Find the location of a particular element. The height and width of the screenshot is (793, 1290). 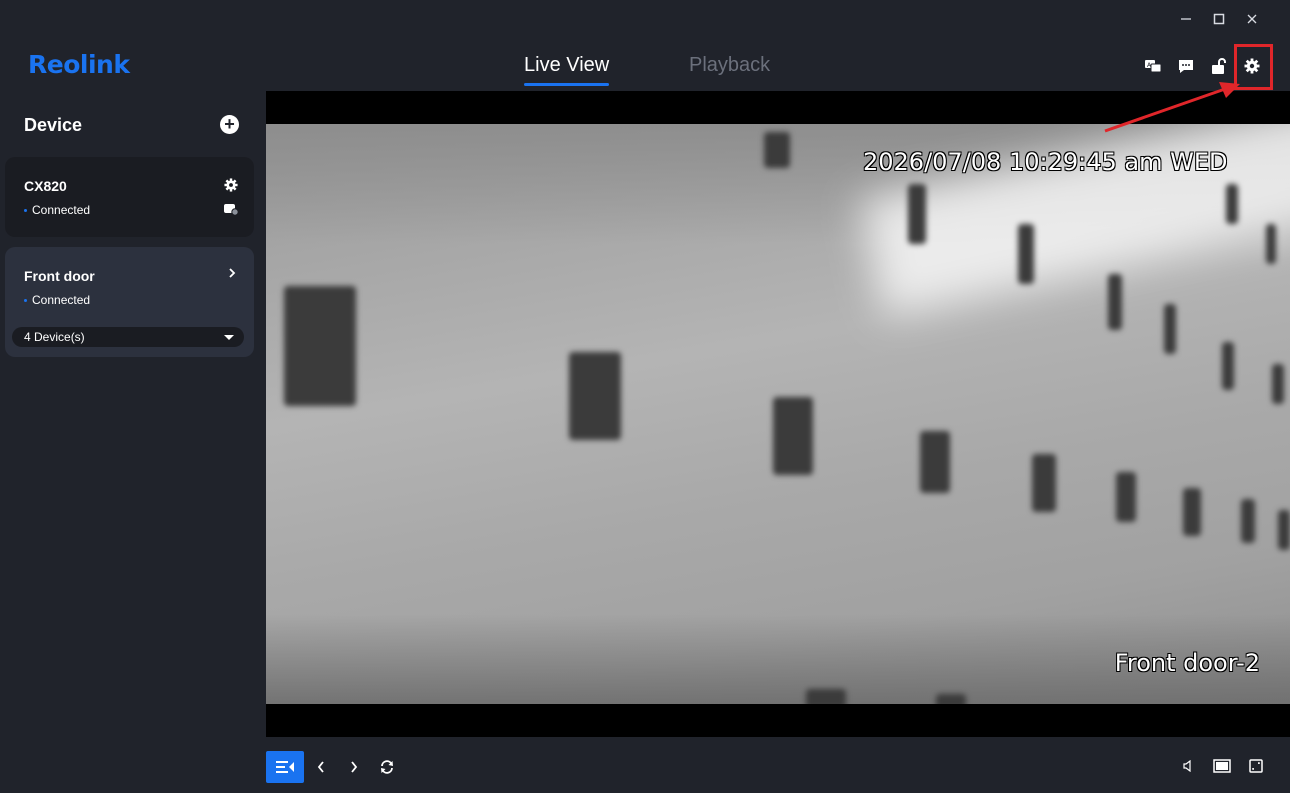

unlock-icon is located at coordinates (1219, 66).